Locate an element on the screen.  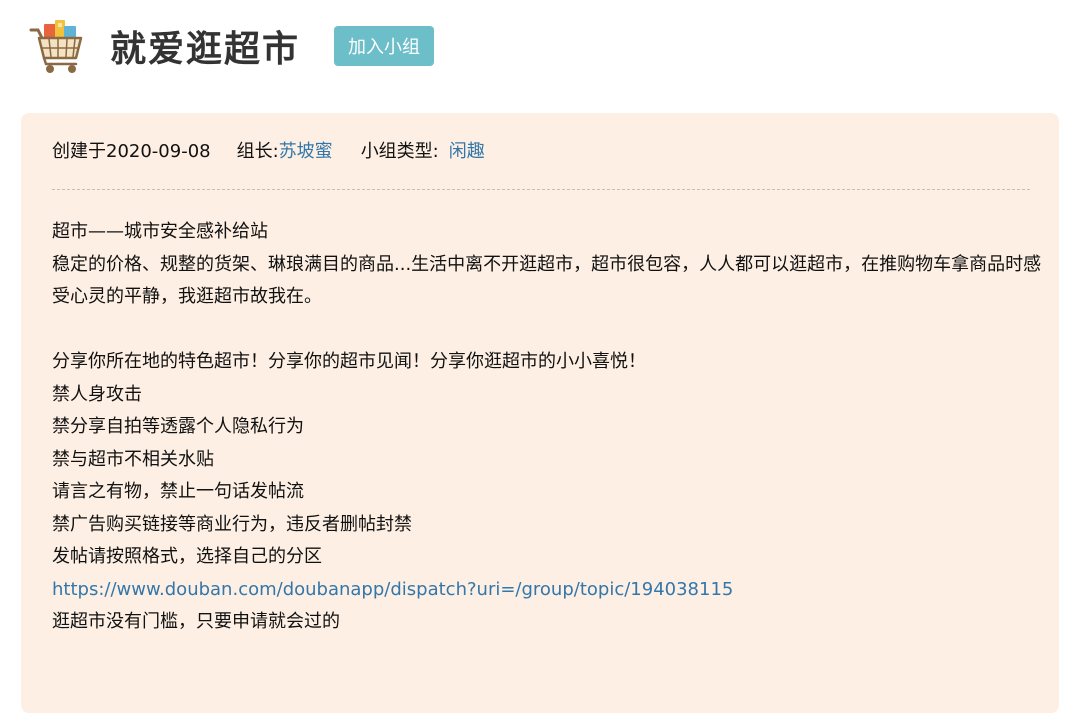
group-type-link: 闲趣 is located at coordinates (467, 151).